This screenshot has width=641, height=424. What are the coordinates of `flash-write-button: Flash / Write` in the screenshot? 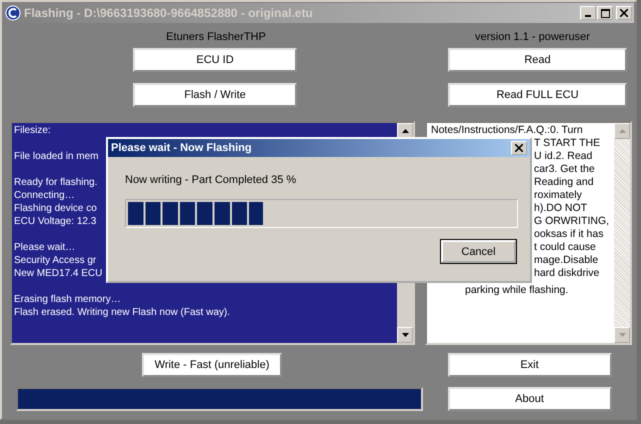 It's located at (215, 95).